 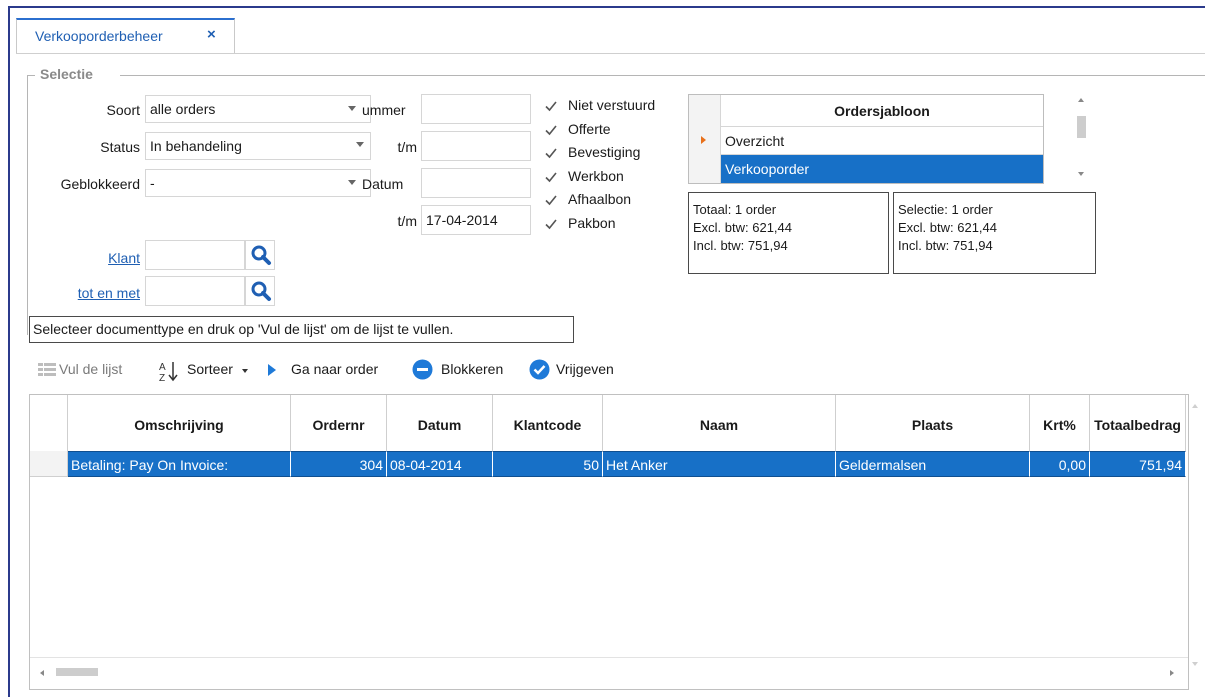 I want to click on ga-naar-order-button: Ga naar order, so click(x=334, y=369).